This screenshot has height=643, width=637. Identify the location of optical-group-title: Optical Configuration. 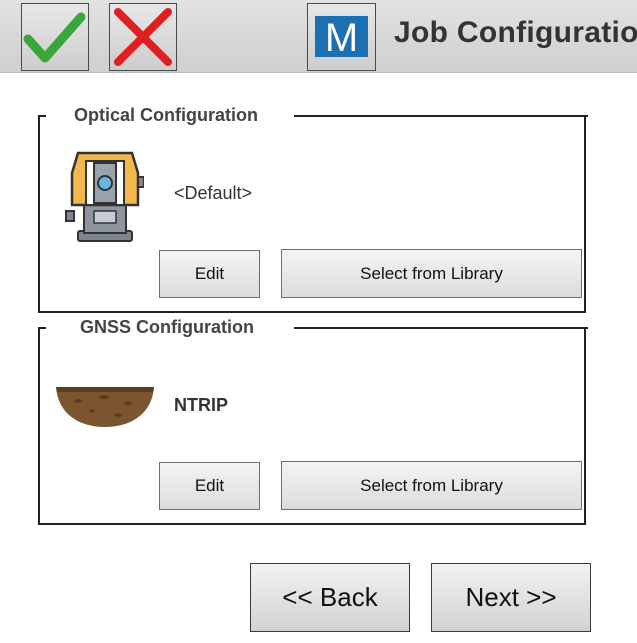
(166, 115).